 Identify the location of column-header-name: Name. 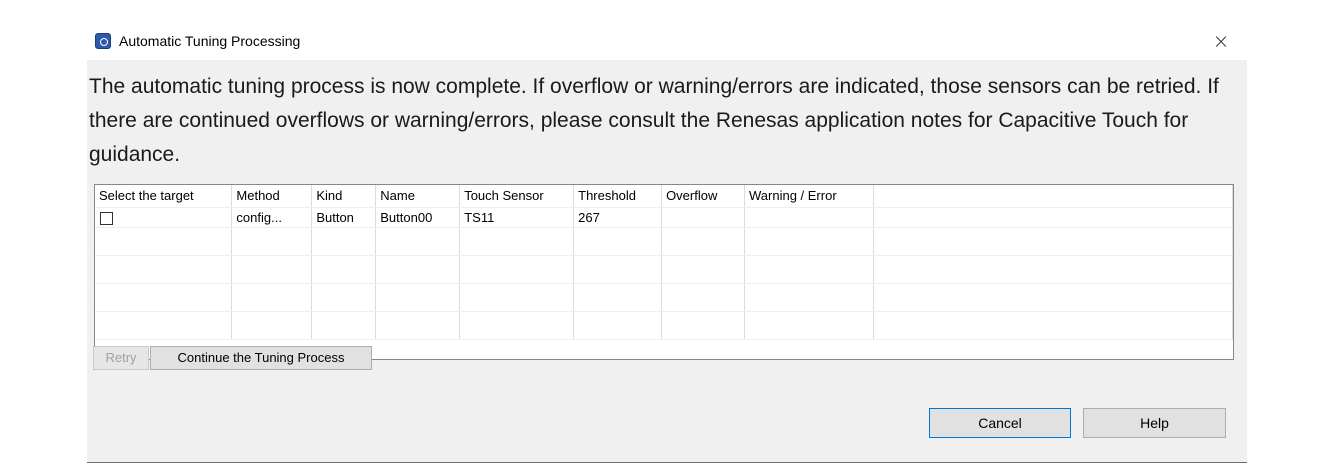
(418, 196).